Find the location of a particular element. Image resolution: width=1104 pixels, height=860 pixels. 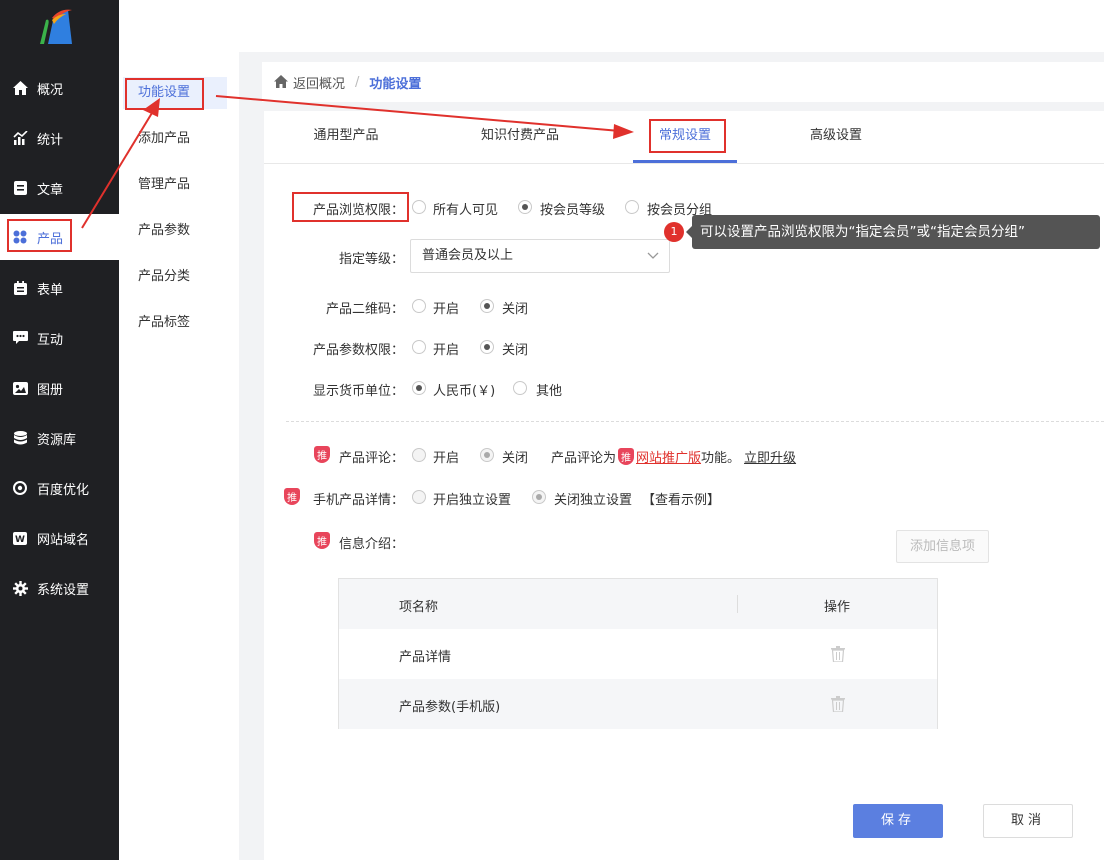

currency-rmb-label: 人民币(￥) is located at coordinates (464, 389).